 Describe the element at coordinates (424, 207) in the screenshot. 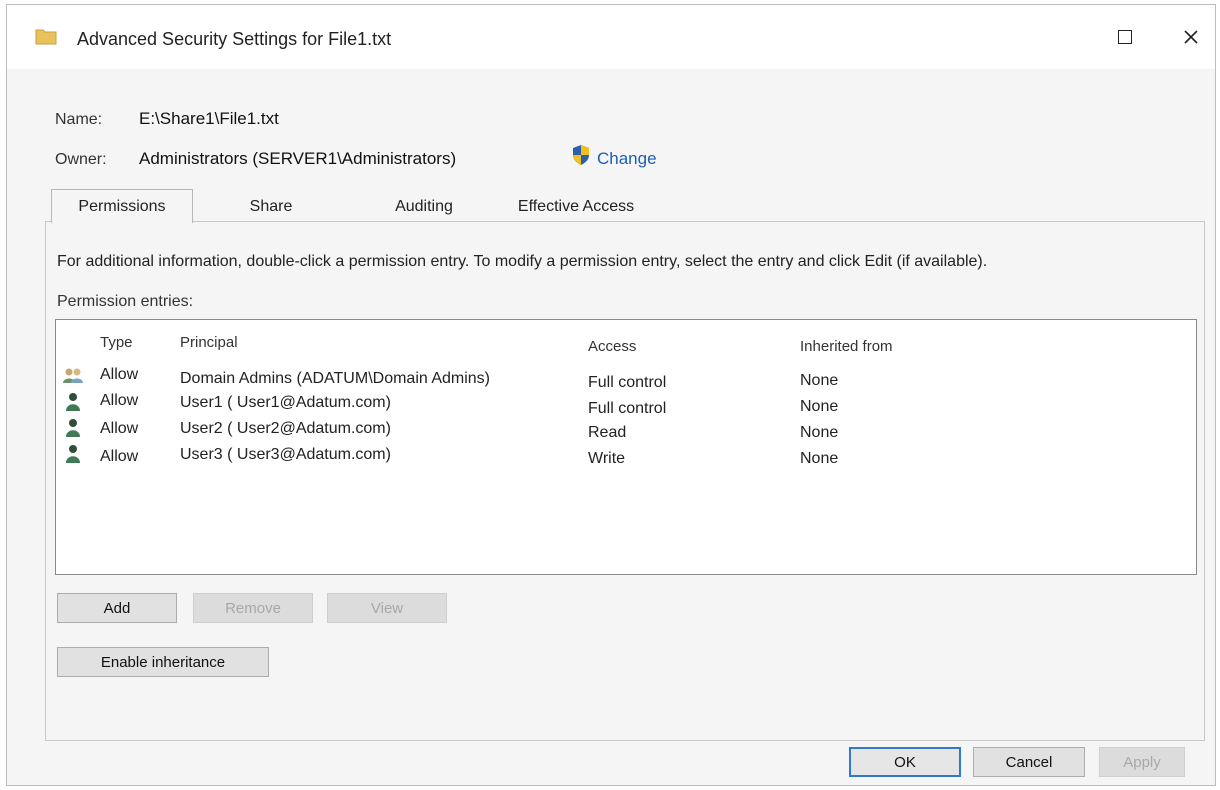

I see `tab-auditing: Auditing` at that location.